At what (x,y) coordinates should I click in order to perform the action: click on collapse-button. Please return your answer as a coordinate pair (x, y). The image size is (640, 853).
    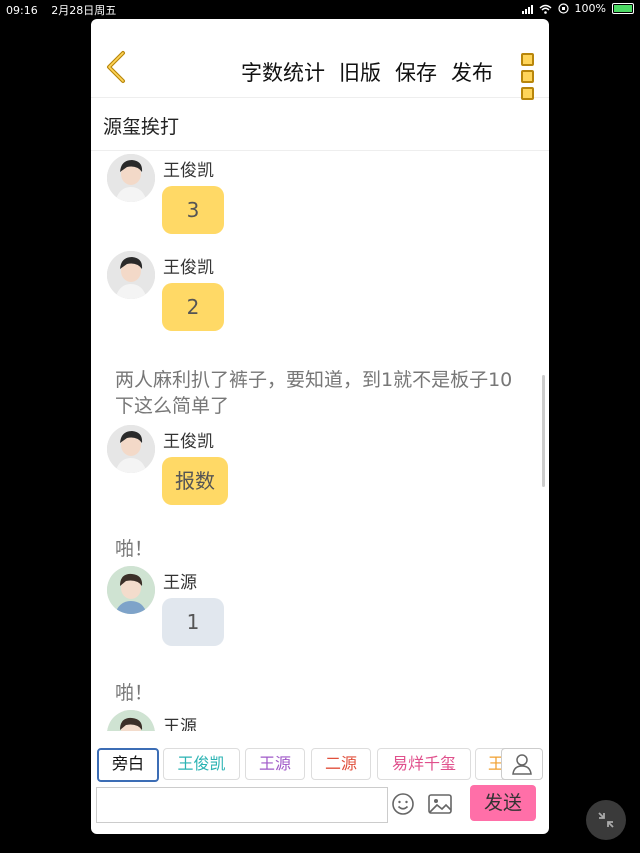
    Looking at the image, I should click on (606, 820).